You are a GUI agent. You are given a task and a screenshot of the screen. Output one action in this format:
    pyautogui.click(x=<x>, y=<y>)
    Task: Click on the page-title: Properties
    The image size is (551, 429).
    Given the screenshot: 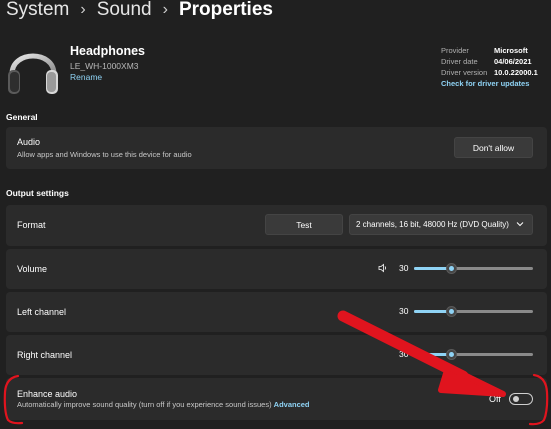 What is the action you would take?
    pyautogui.click(x=225, y=10)
    